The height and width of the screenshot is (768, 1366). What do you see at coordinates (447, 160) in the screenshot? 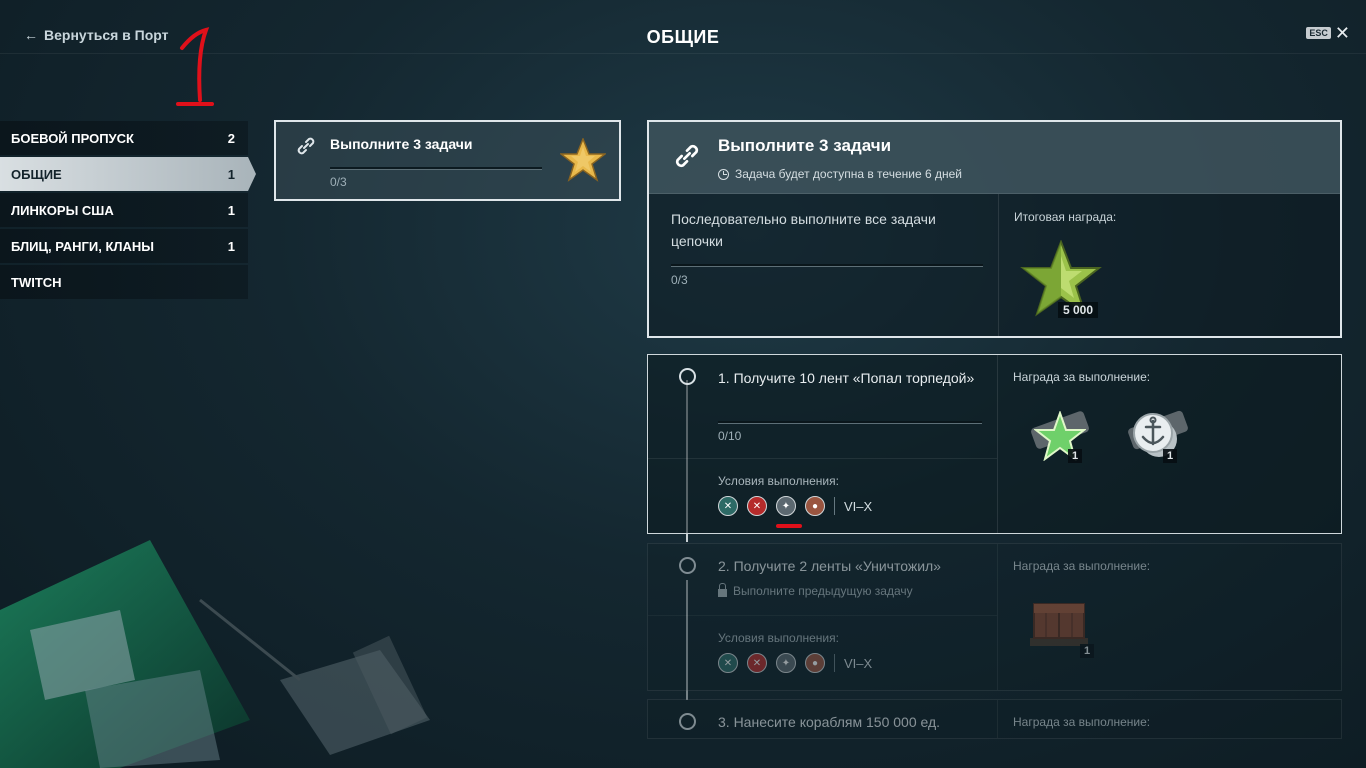
I see `task-chain-card: Выполните 3 задачи 0/3` at bounding box center [447, 160].